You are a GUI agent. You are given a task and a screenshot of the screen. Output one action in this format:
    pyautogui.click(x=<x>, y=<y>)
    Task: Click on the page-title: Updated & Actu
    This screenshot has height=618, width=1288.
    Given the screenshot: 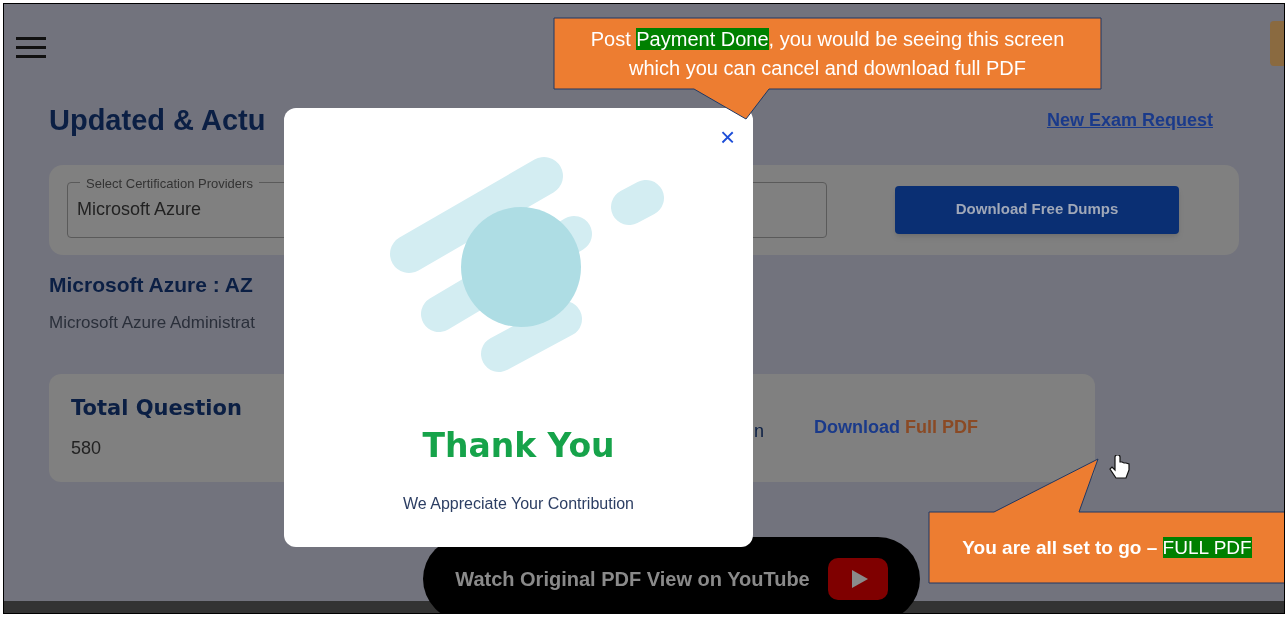 What is the action you would take?
    pyautogui.click(x=157, y=120)
    